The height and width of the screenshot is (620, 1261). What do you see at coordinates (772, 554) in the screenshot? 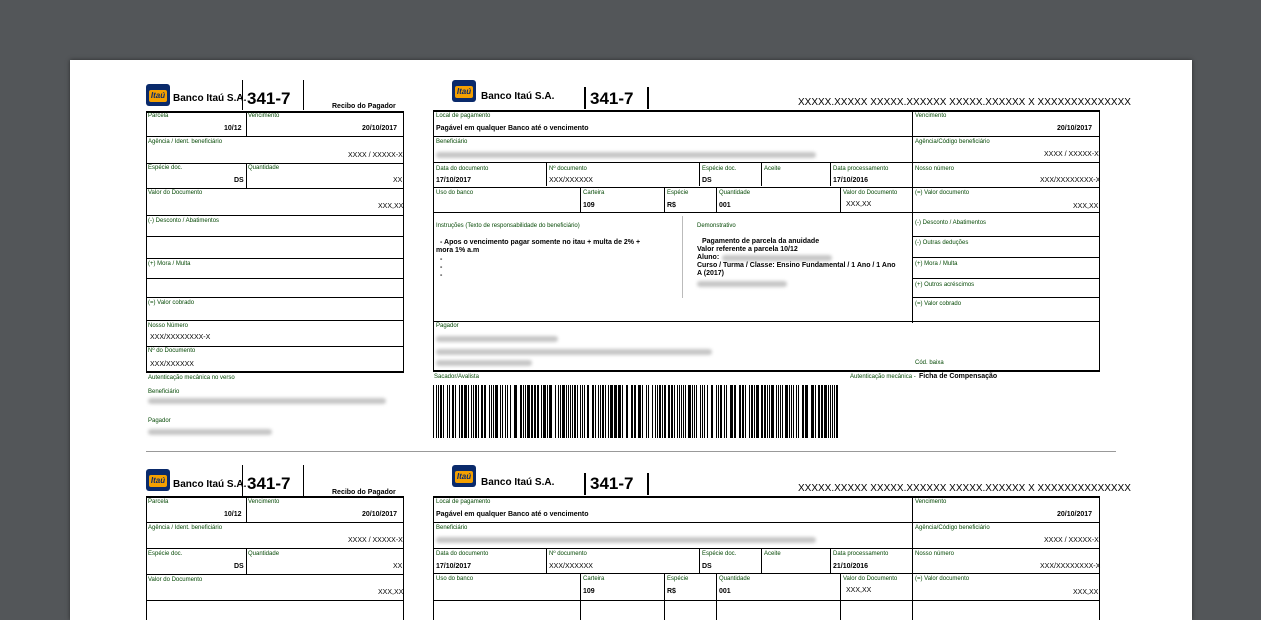
I see `aceite-label-2: Aceite` at bounding box center [772, 554].